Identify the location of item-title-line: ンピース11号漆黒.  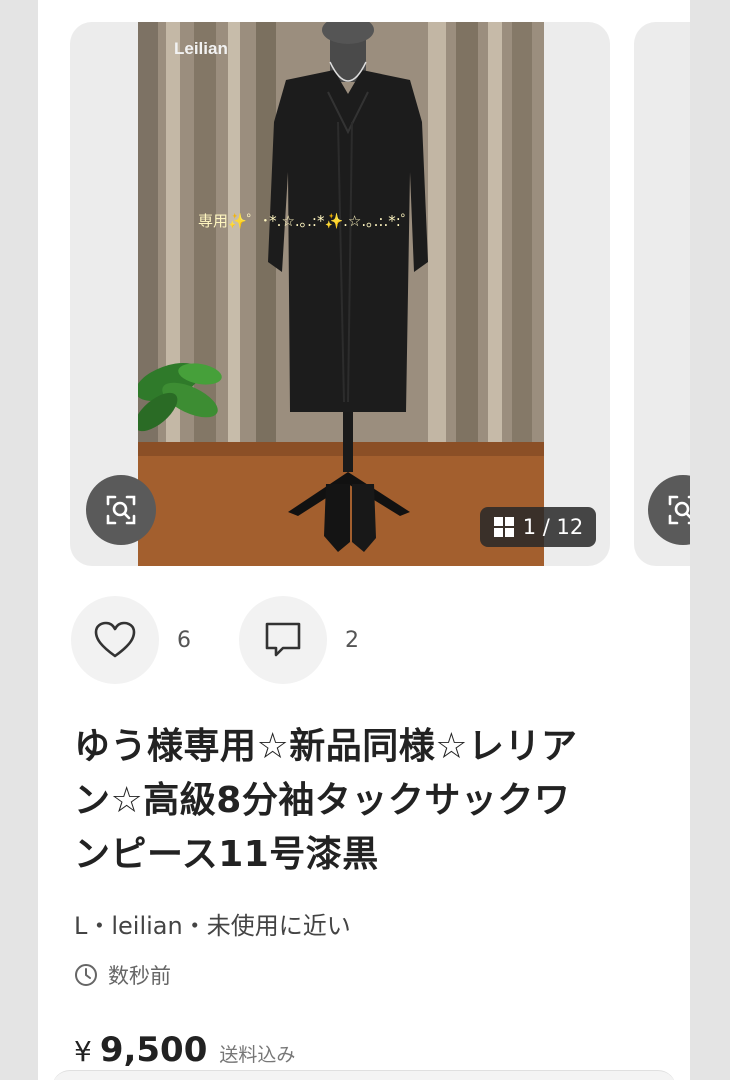
(226, 854).